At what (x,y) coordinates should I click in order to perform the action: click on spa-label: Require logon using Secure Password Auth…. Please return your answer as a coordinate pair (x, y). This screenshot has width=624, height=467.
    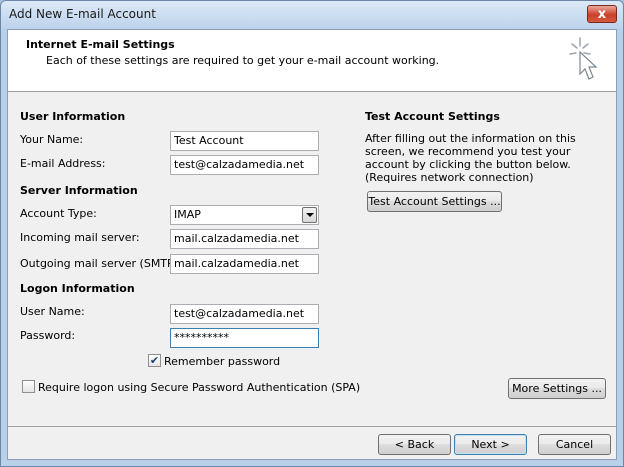
    Looking at the image, I should click on (199, 387).